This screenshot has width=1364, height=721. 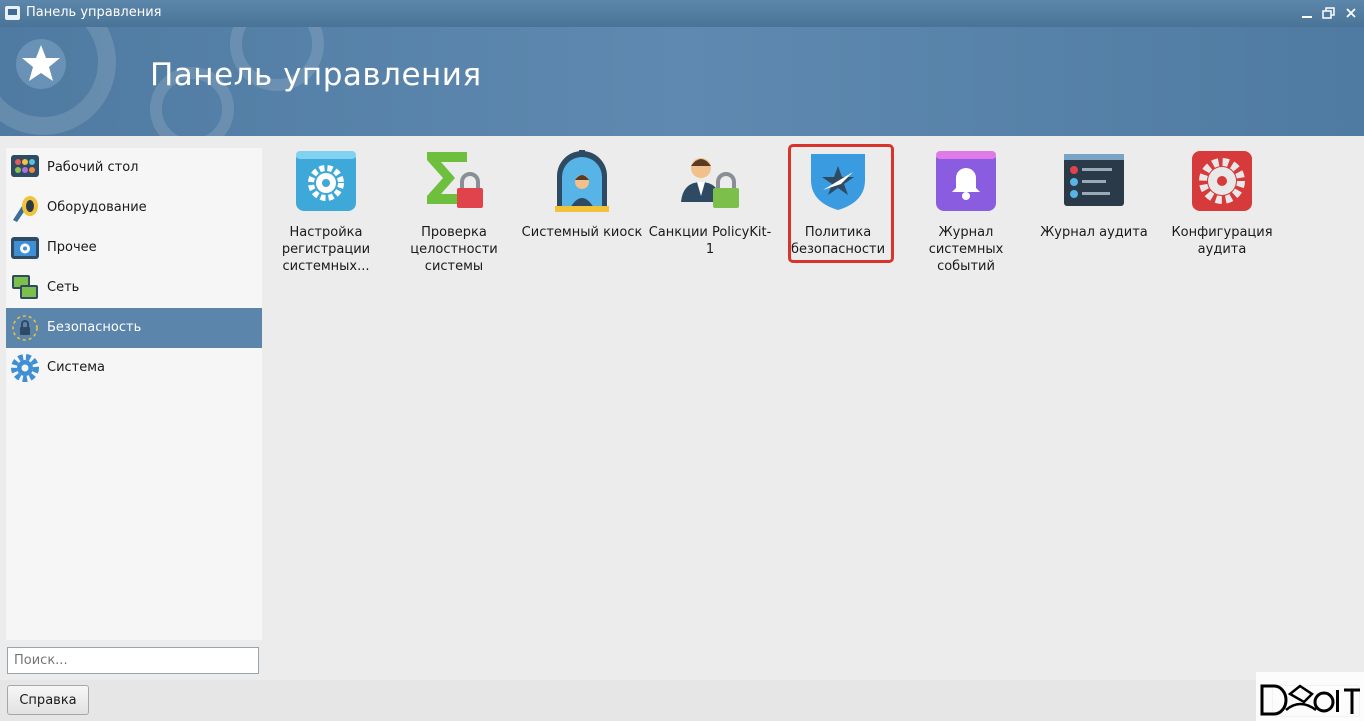 What do you see at coordinates (1307, 13) in the screenshot?
I see `minimize-button` at bounding box center [1307, 13].